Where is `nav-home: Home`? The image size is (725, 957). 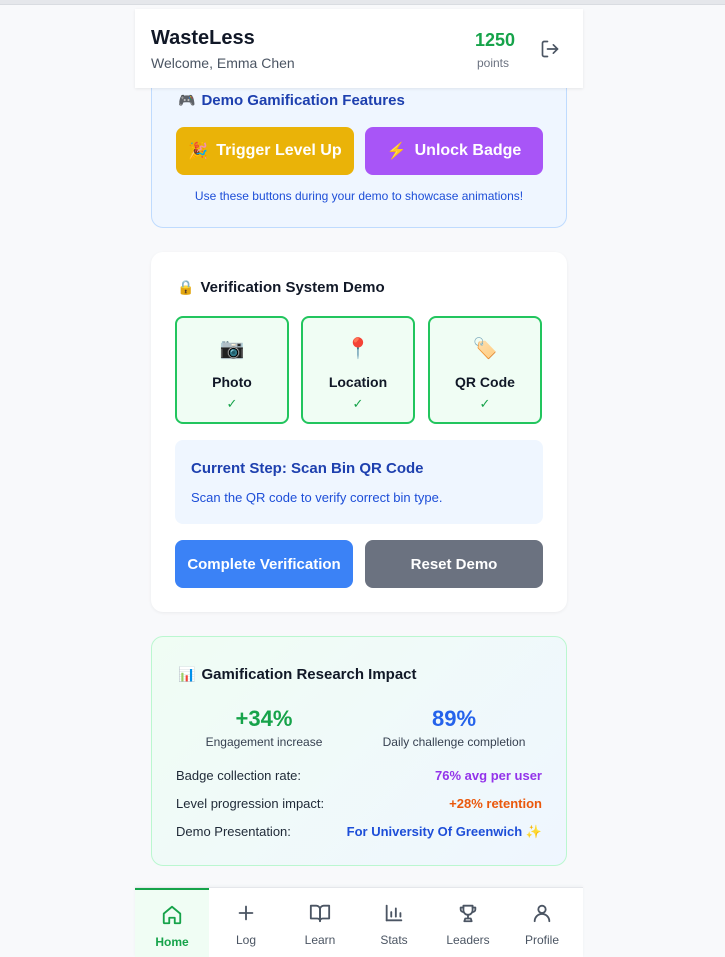 nav-home: Home is located at coordinates (172, 922).